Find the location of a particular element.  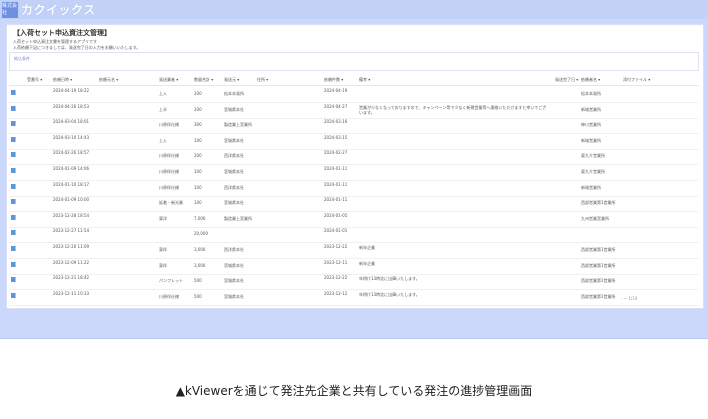

cell-type: 延着・新光業 is located at coordinates (171, 203).